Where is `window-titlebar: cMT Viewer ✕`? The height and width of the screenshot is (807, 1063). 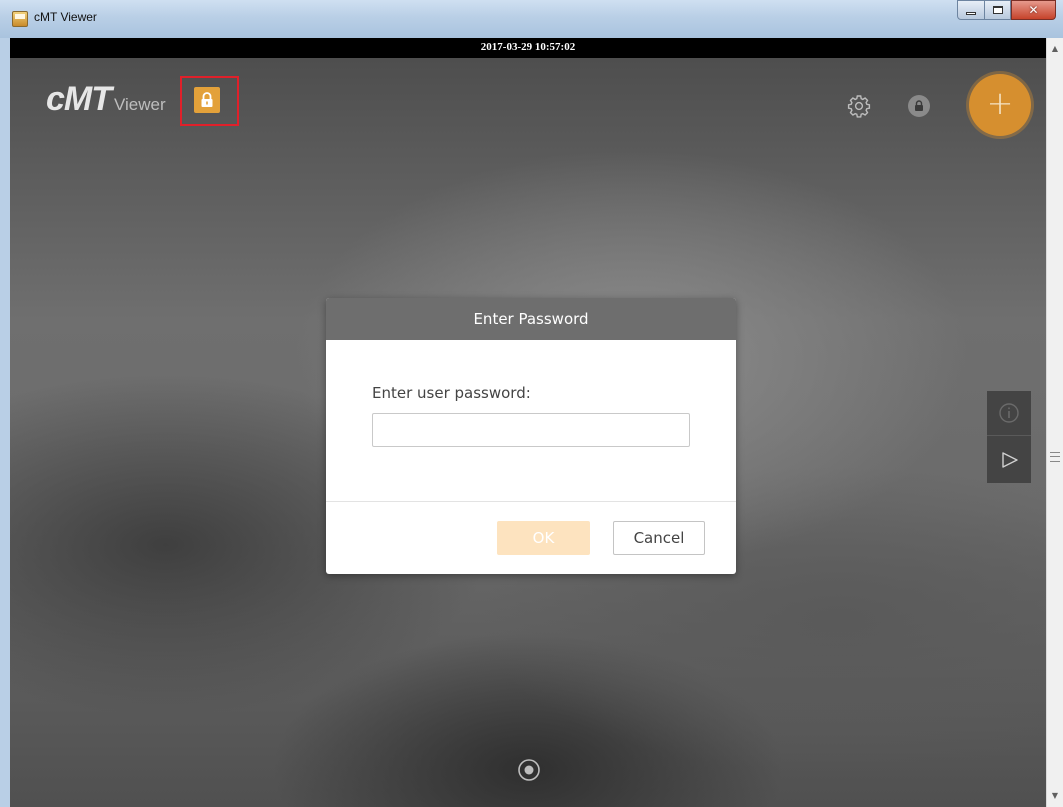
window-titlebar: cMT Viewer ✕ is located at coordinates (531, 19).